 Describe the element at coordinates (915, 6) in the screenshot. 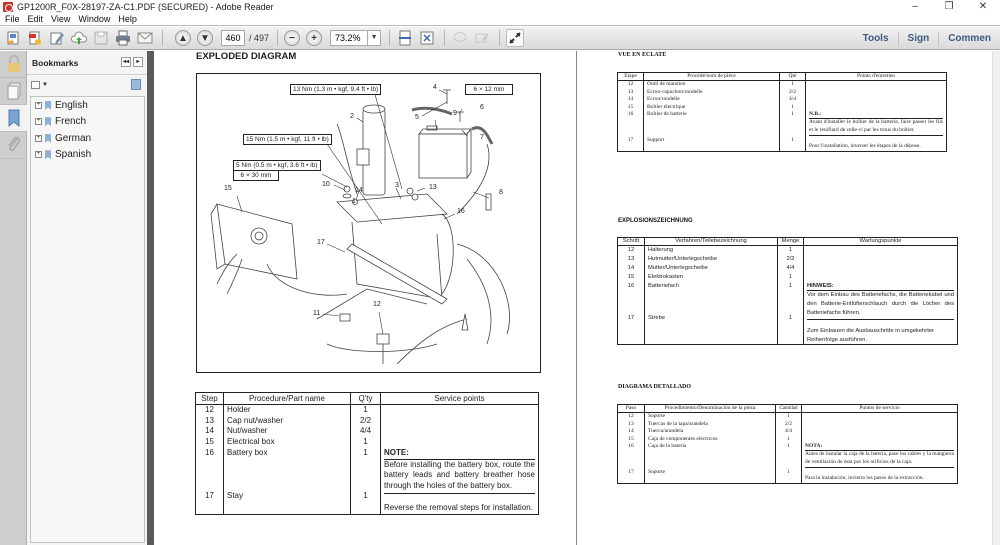

I see `minimize-button: –` at that location.